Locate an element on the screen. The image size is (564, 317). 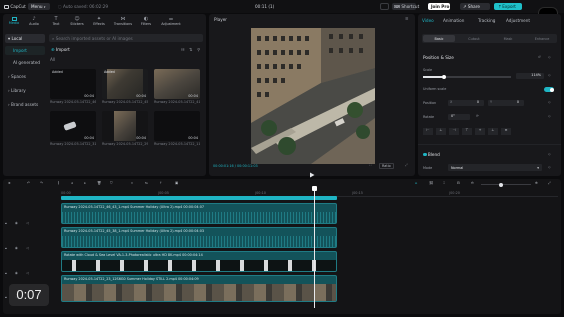
reset-icon: ↺ is located at coordinates (539, 57).